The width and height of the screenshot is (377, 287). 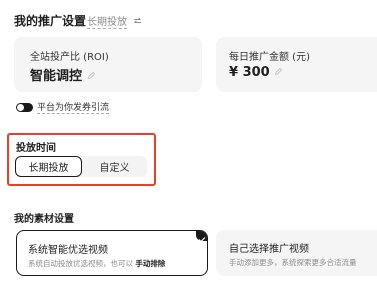 I want to click on check-icon, so click(x=202, y=240).